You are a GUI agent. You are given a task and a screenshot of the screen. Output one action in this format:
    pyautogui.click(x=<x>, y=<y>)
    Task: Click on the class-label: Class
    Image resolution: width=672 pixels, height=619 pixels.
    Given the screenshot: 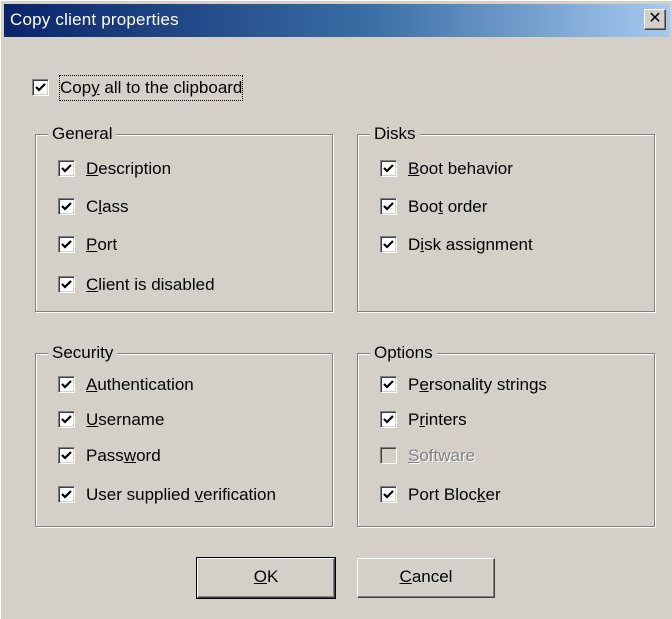 What is the action you would take?
    pyautogui.click(x=107, y=206)
    